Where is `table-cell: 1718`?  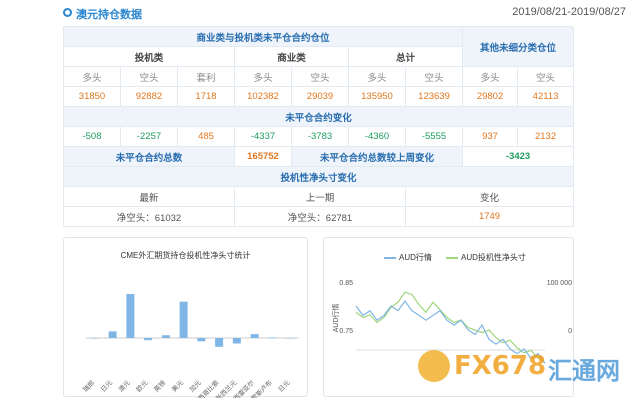
table-cell: 1718 is located at coordinates (206, 96).